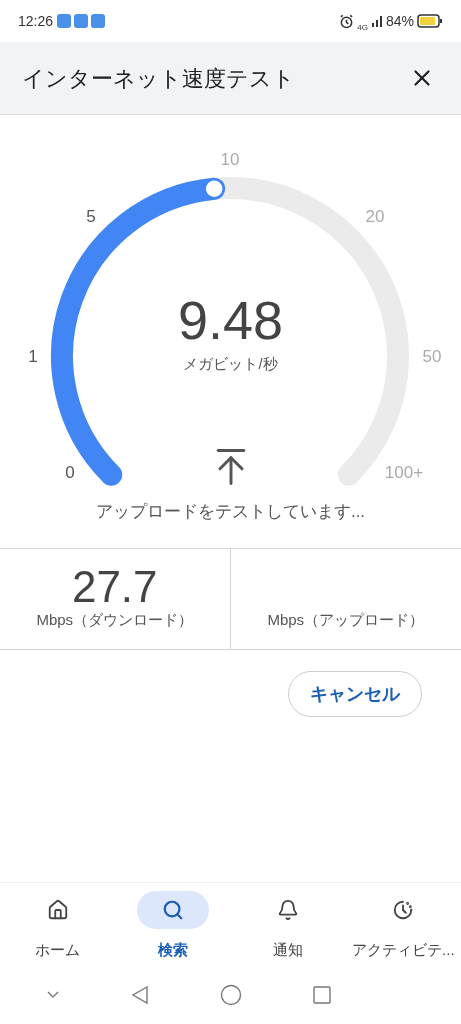  Describe the element at coordinates (139, 995) in the screenshot. I see `back-icon` at that location.